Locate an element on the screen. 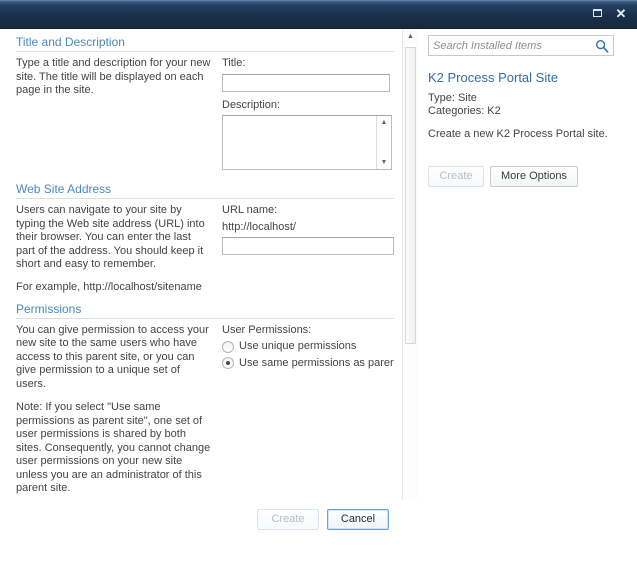 This screenshot has width=637, height=568. section-heading: Permissions is located at coordinates (205, 310).